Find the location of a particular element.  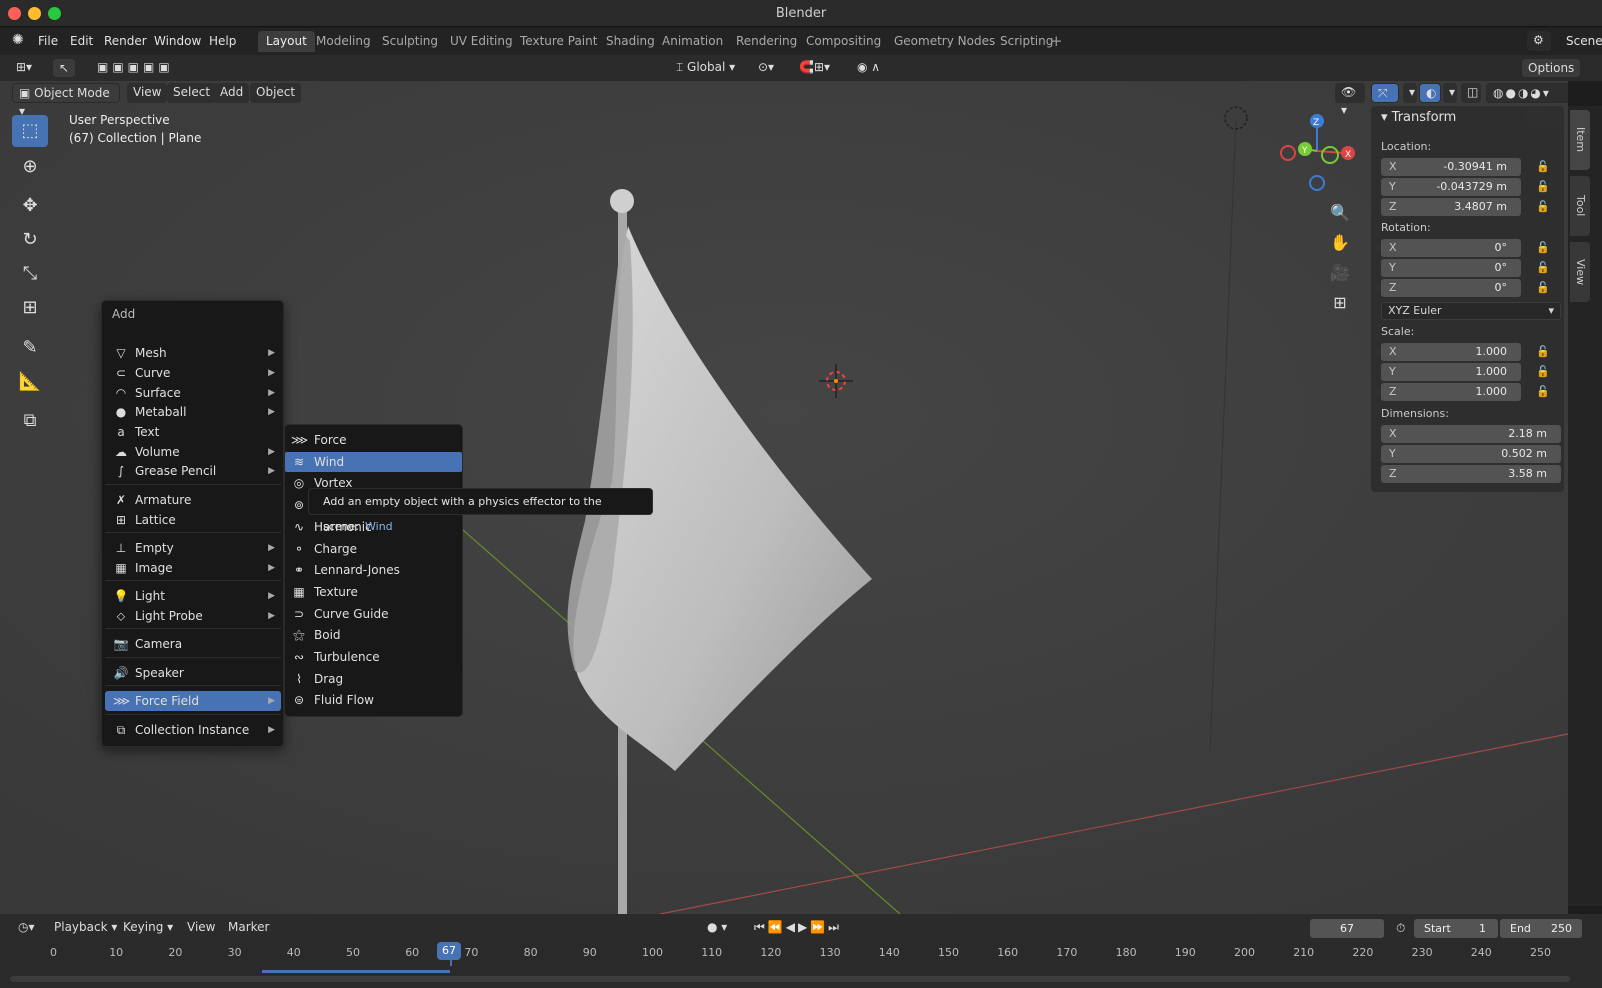

record-icon: ● ▾ is located at coordinates (720, 928).